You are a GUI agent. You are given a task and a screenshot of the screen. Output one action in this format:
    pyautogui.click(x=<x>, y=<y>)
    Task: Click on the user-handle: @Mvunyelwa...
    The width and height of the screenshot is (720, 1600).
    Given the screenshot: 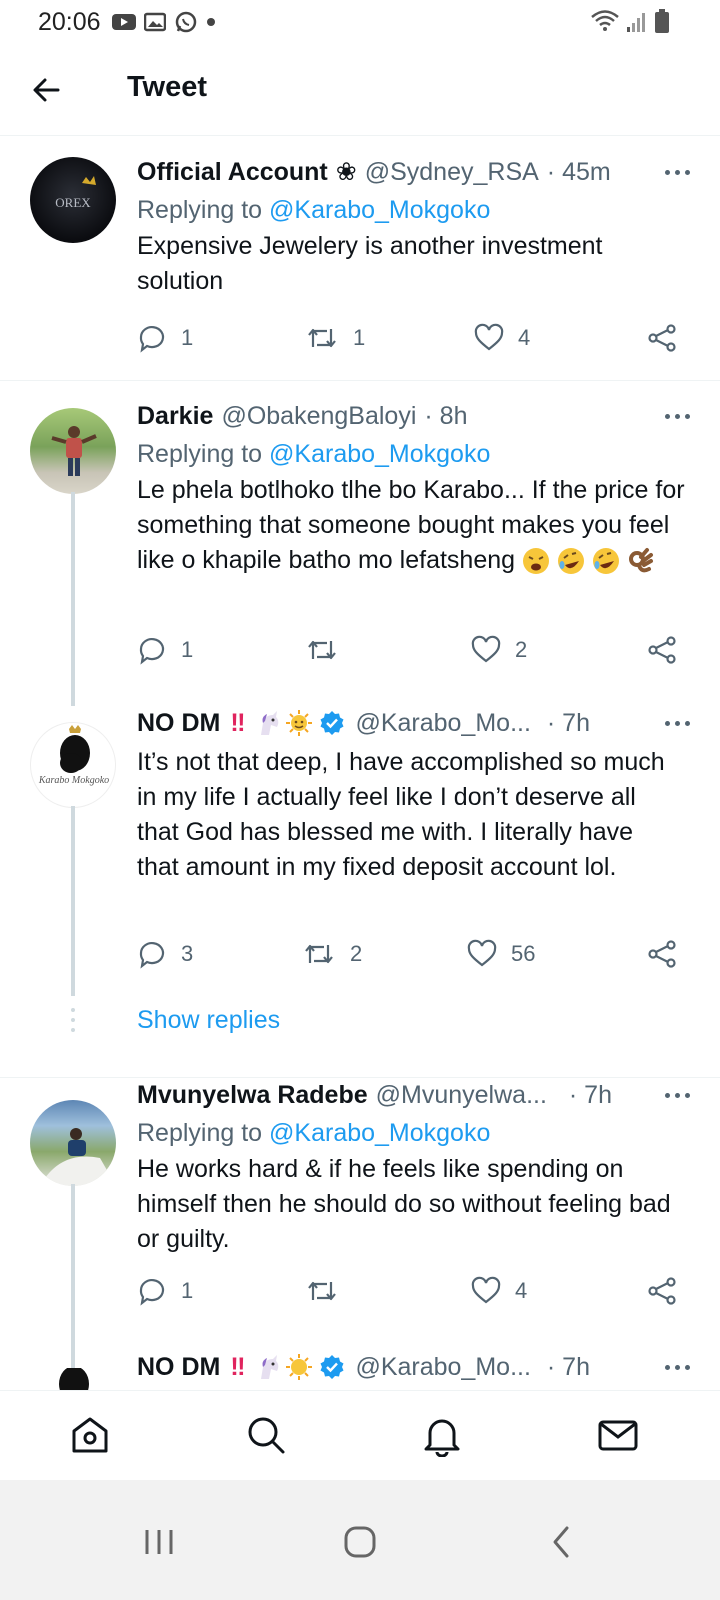 What is the action you would take?
    pyautogui.click(x=461, y=1095)
    